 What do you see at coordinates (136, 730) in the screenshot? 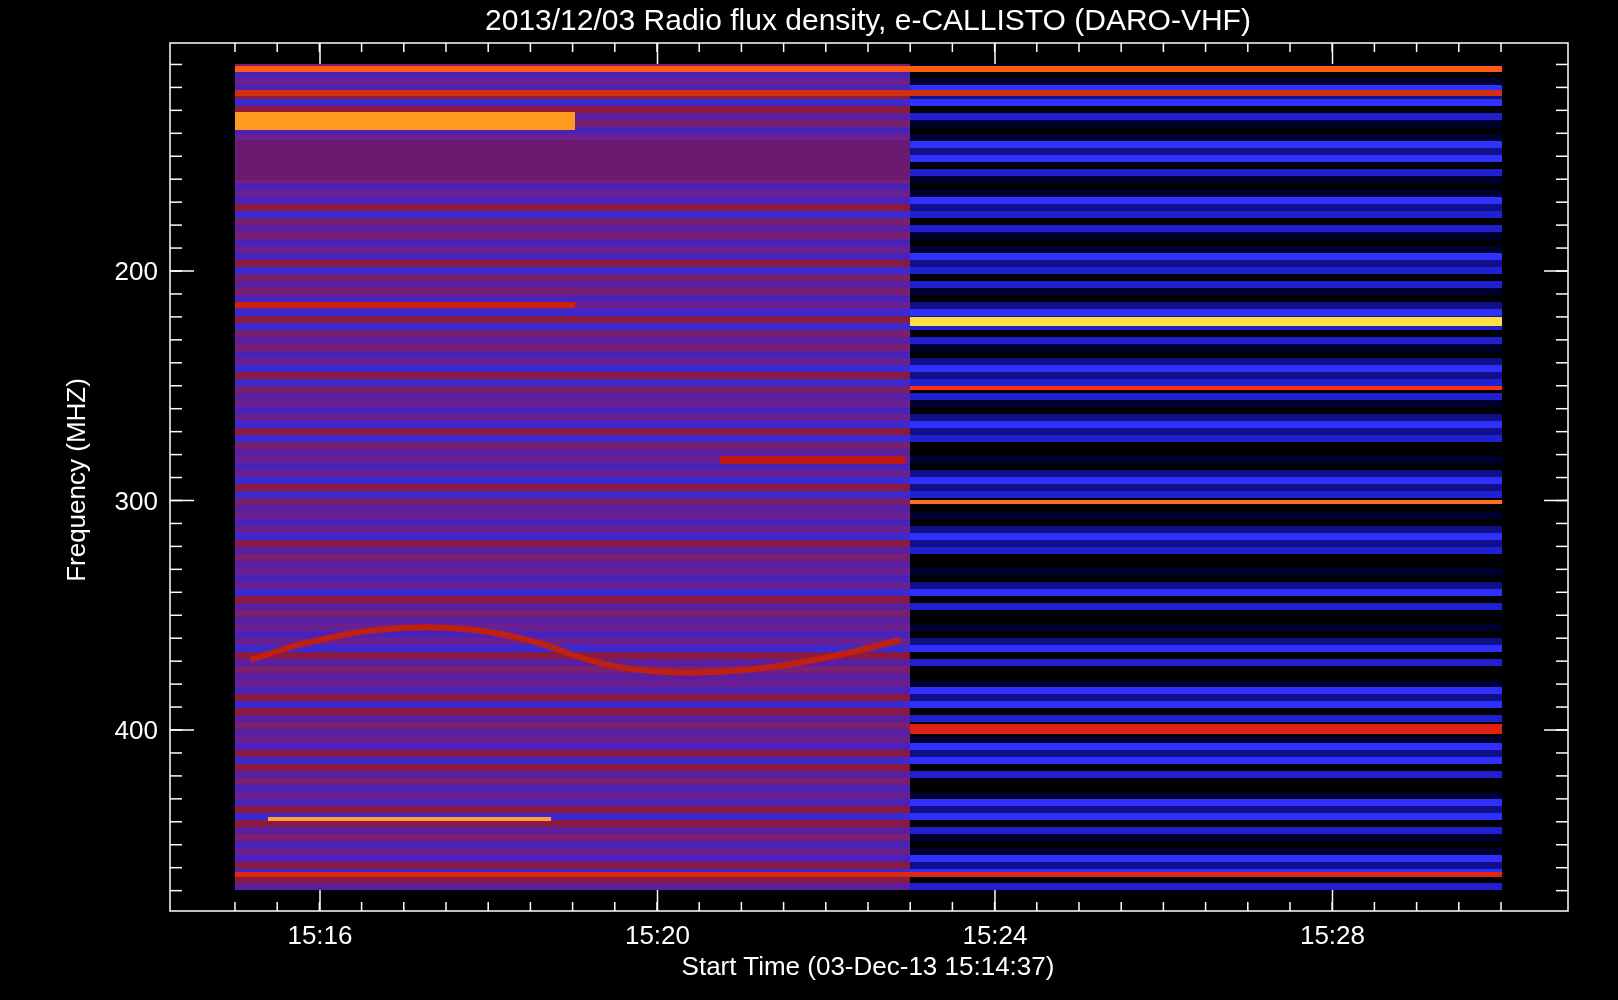
I see `y-tick-label: 400` at bounding box center [136, 730].